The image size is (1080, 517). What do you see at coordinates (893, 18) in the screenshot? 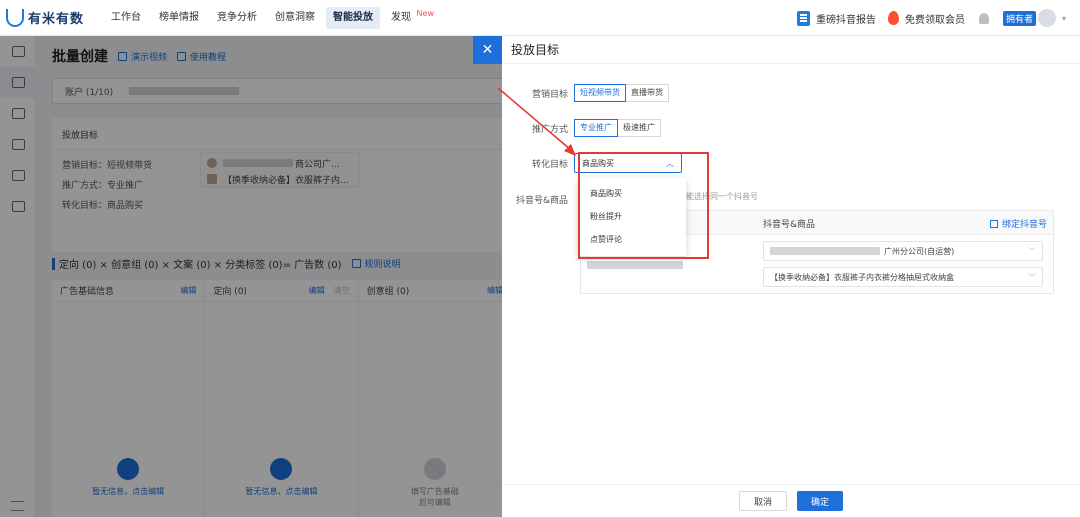
I see `fire-icon` at bounding box center [893, 18].